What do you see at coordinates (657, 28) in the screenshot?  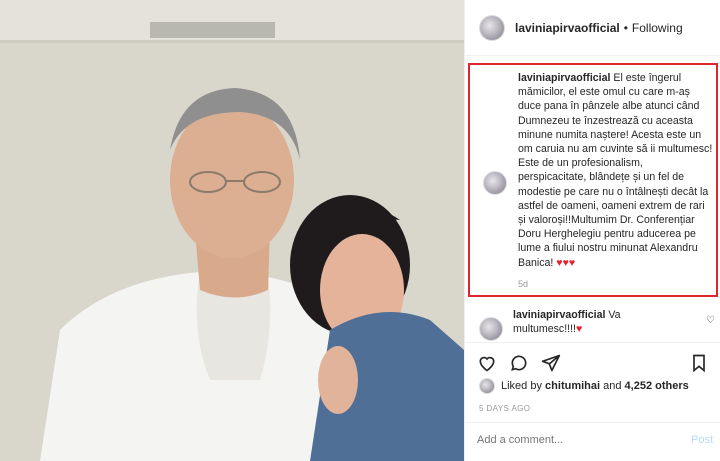 I see `follow-status-button: Following` at bounding box center [657, 28].